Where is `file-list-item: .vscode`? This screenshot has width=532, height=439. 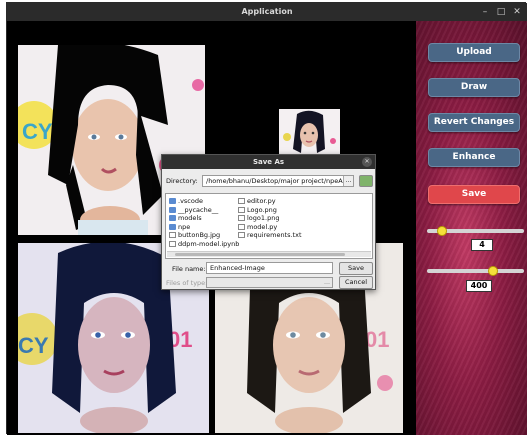
file-list-item: .vscode is located at coordinates (186, 201).